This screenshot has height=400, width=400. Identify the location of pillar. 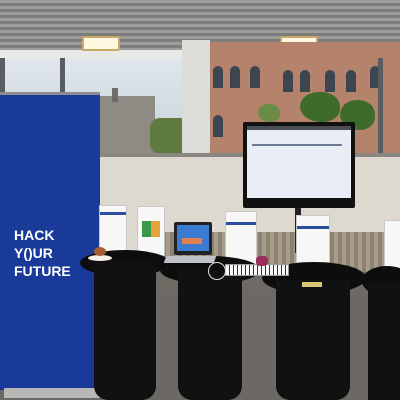
(196, 99).